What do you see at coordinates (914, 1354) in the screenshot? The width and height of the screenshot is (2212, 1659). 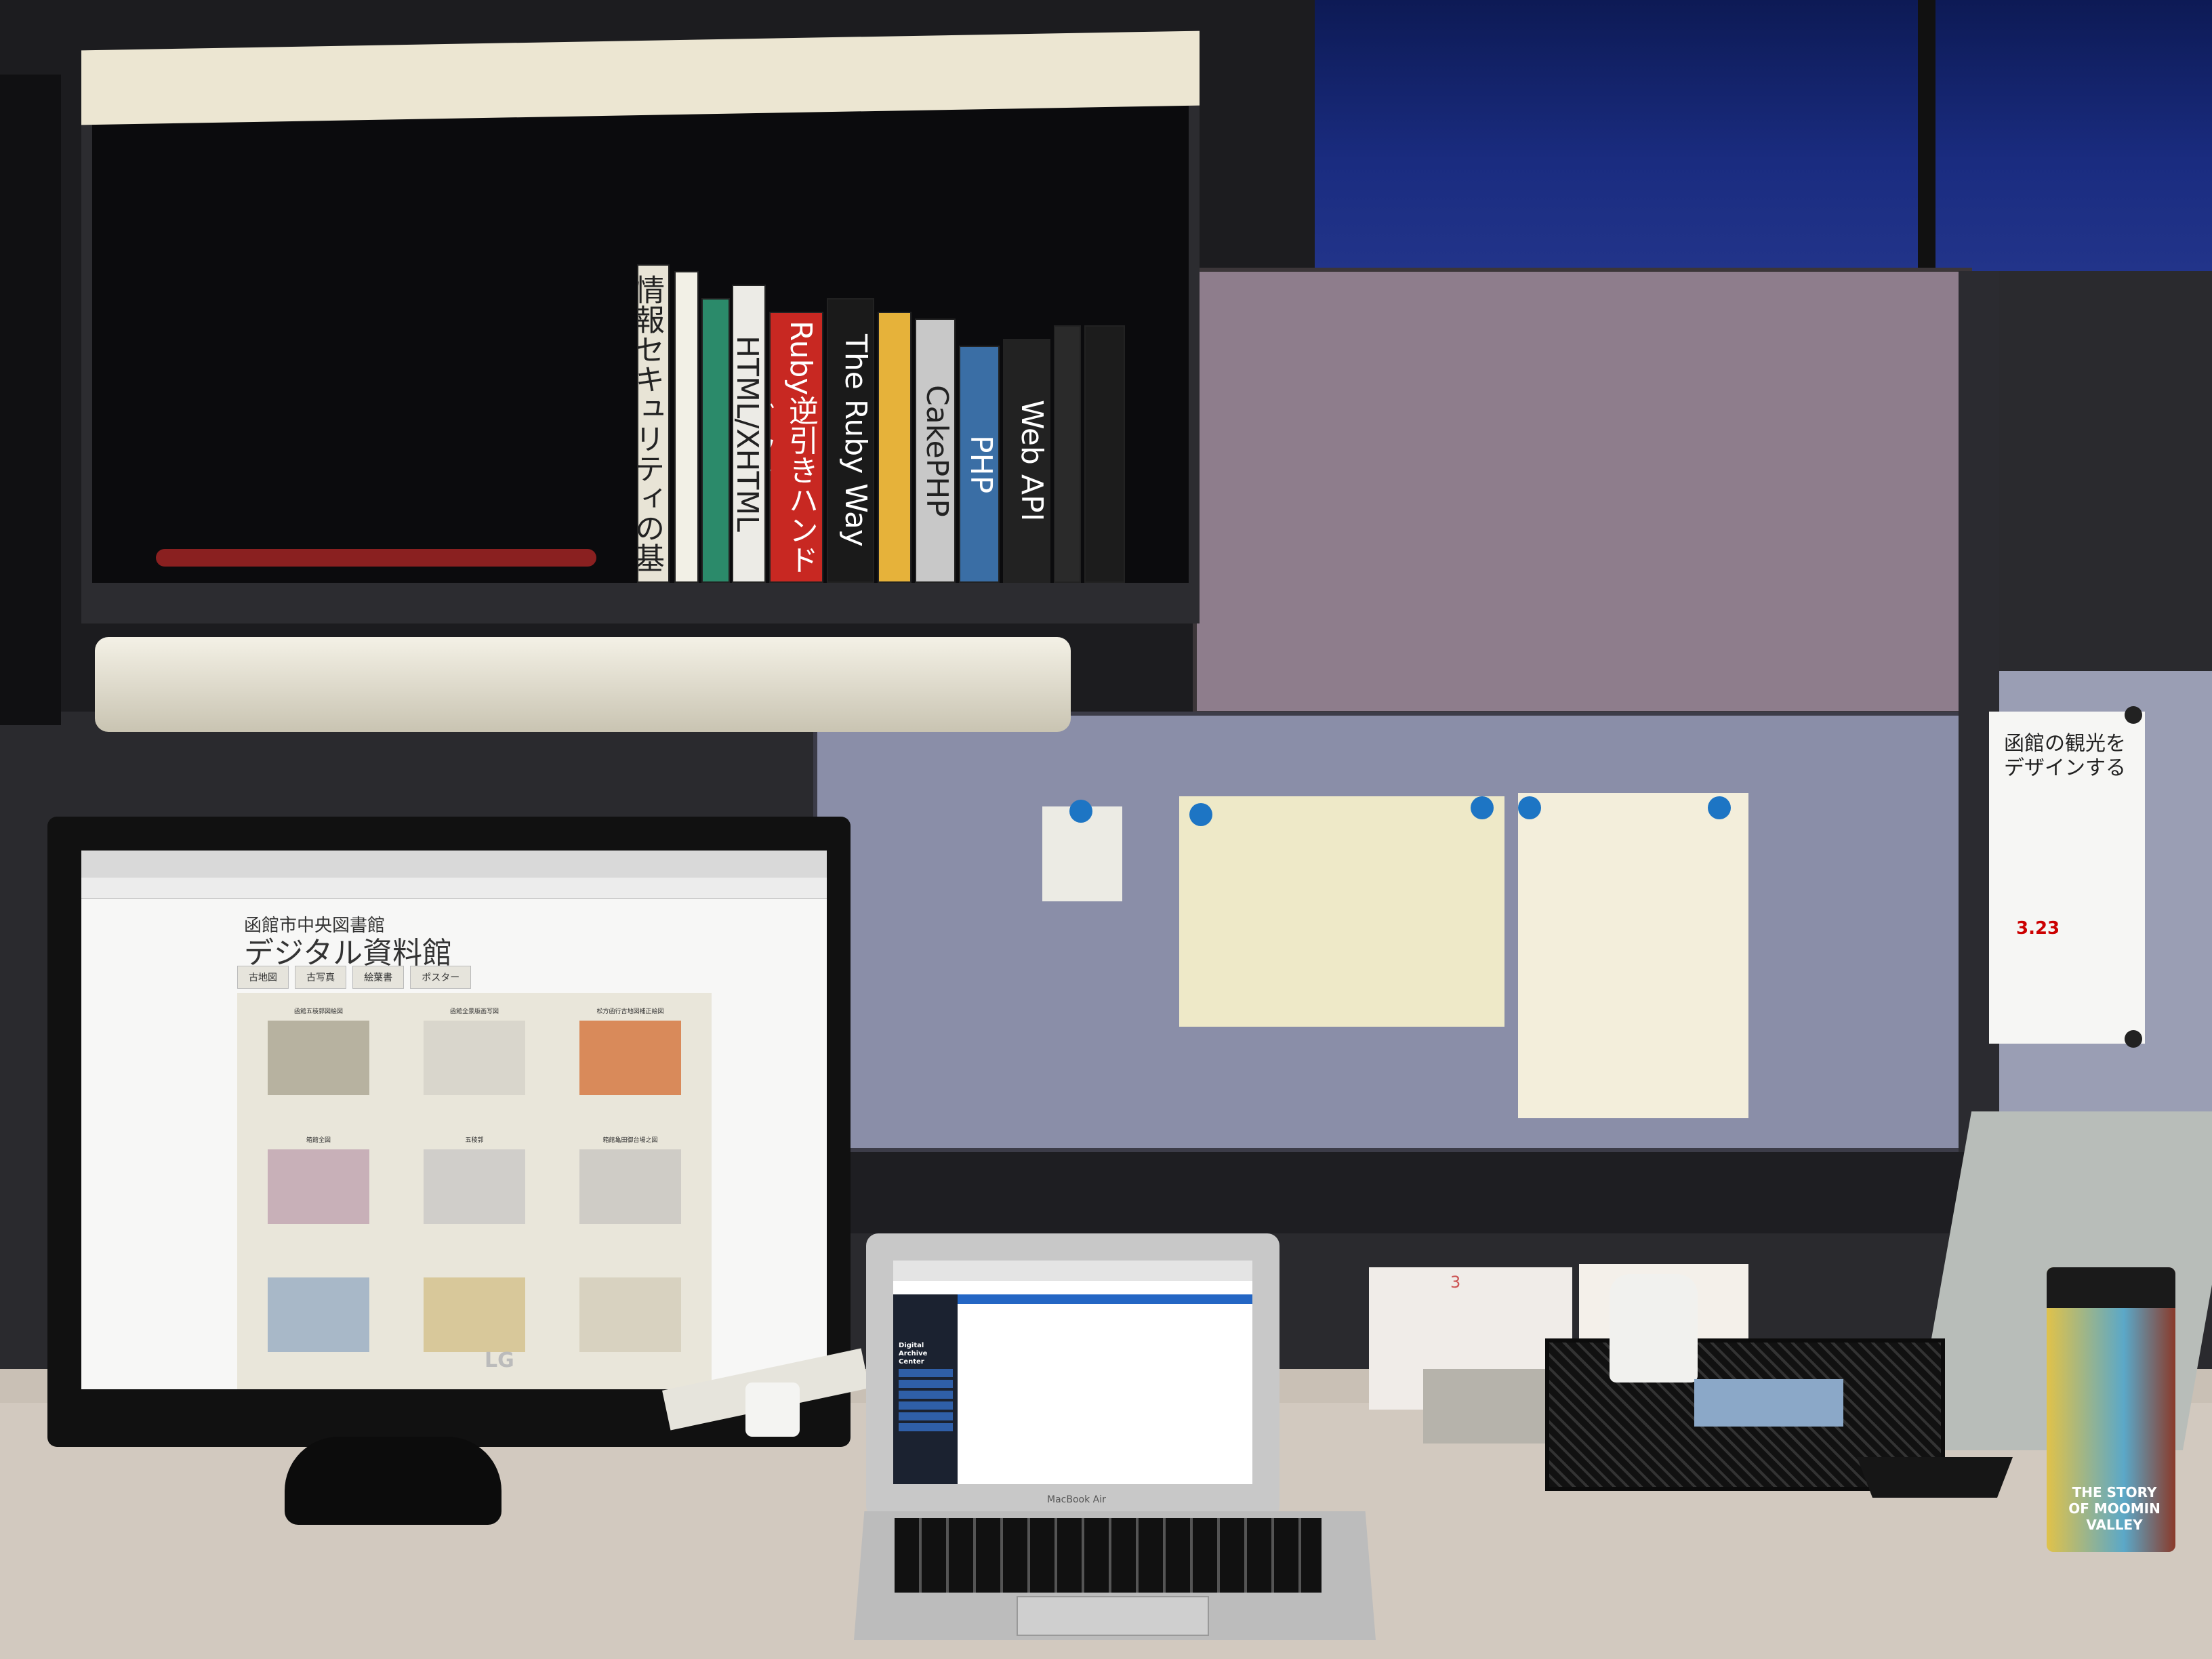 I see `sidebar-title: Digital Archive Center` at bounding box center [914, 1354].